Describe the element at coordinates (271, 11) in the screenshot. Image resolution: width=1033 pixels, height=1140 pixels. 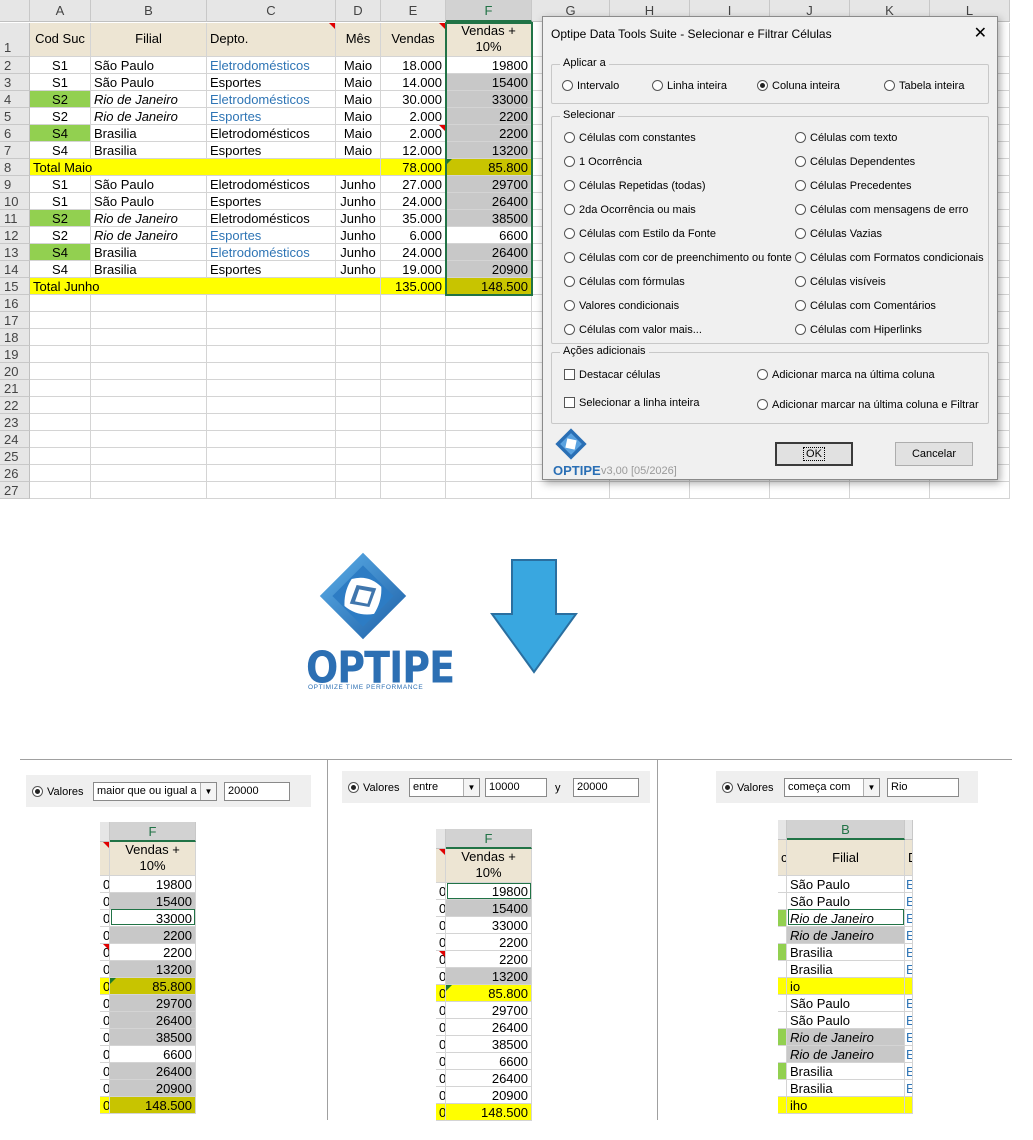
I see `column-header: C` at that location.